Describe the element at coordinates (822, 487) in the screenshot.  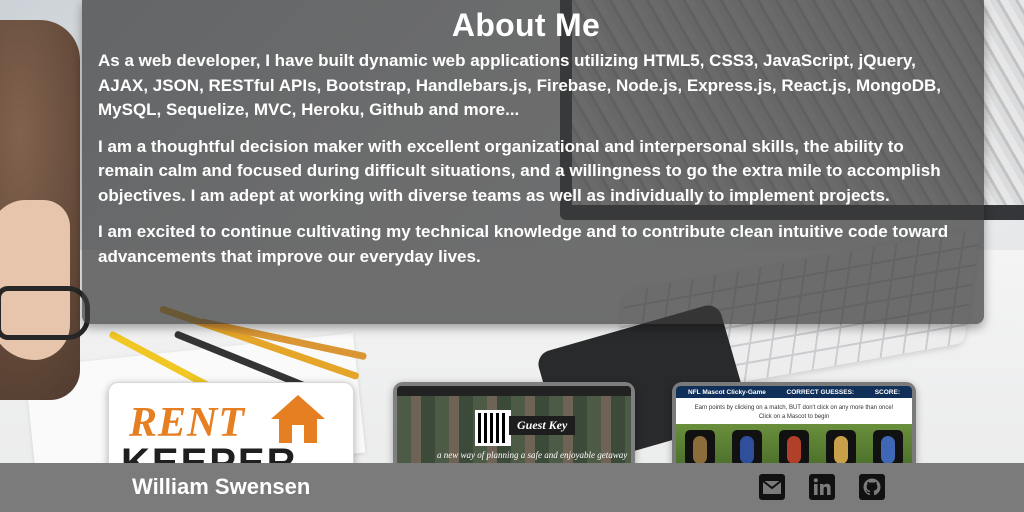
I see `linkedin-icon` at that location.